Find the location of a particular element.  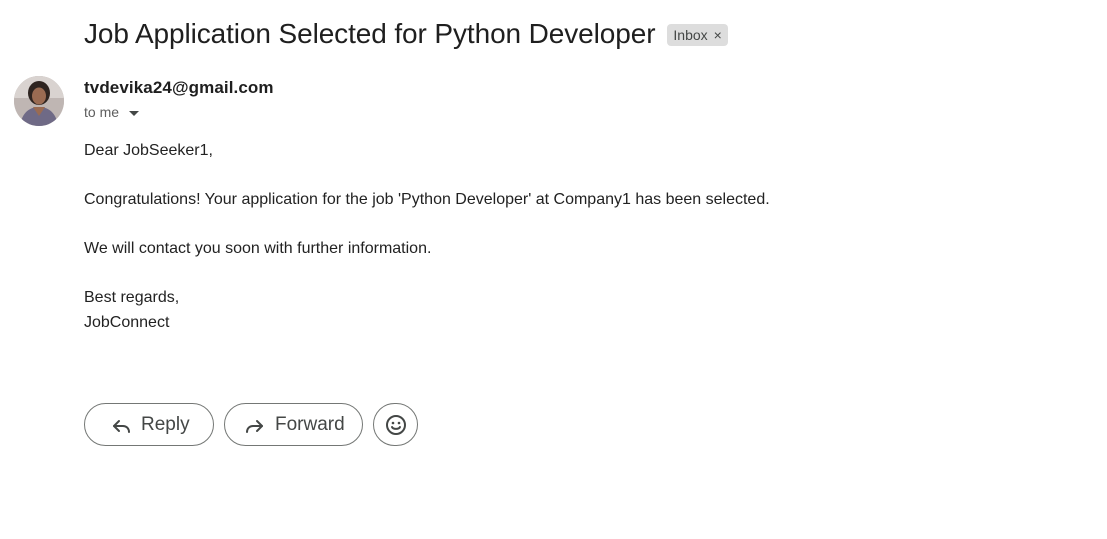

sender-address: tvdevika24@gmail.com is located at coordinates (179, 88).